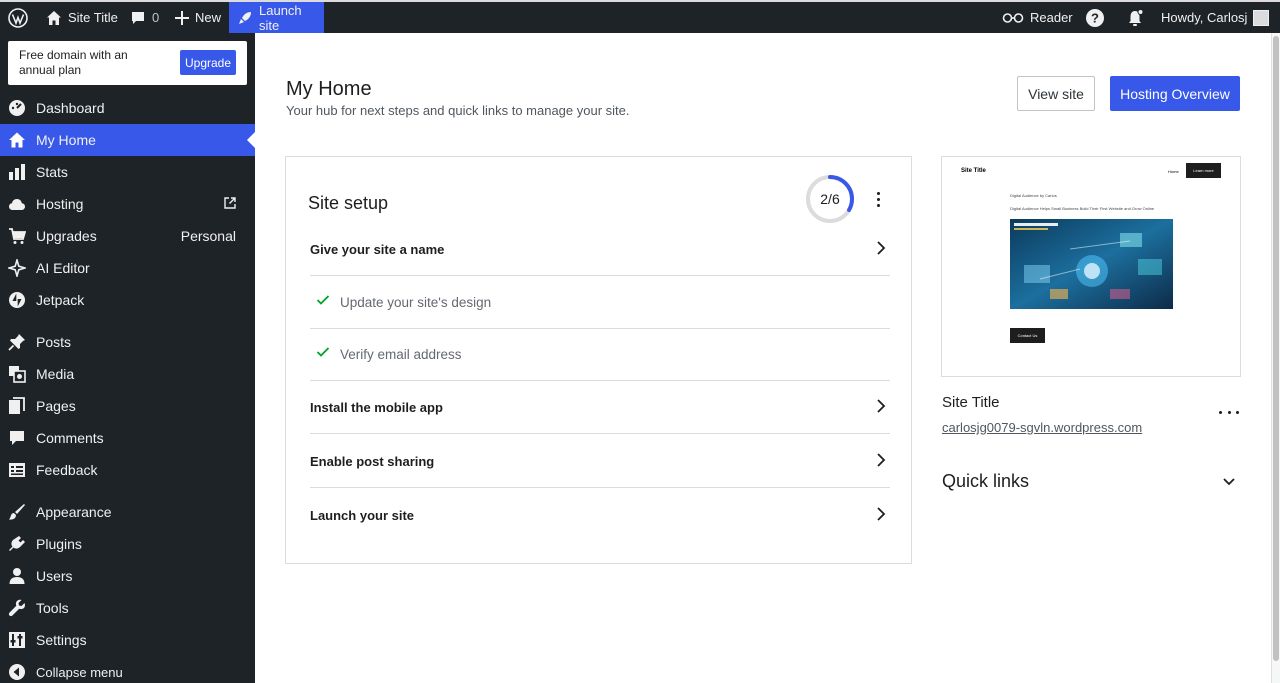 This screenshot has width=1280, height=683. I want to click on task-label: Install the mobile app, so click(376, 407).